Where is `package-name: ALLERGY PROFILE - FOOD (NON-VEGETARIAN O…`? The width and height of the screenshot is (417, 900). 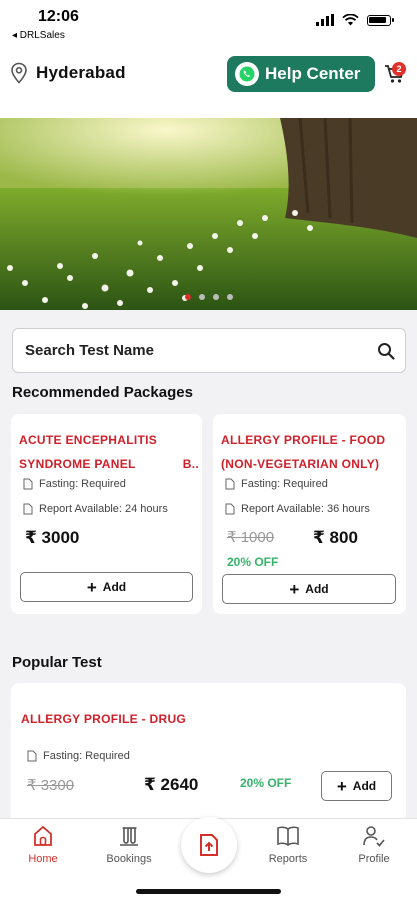
package-name: ALLERGY PROFILE - FOOD (NON-VEGETARIAN O… is located at coordinates (311, 452).